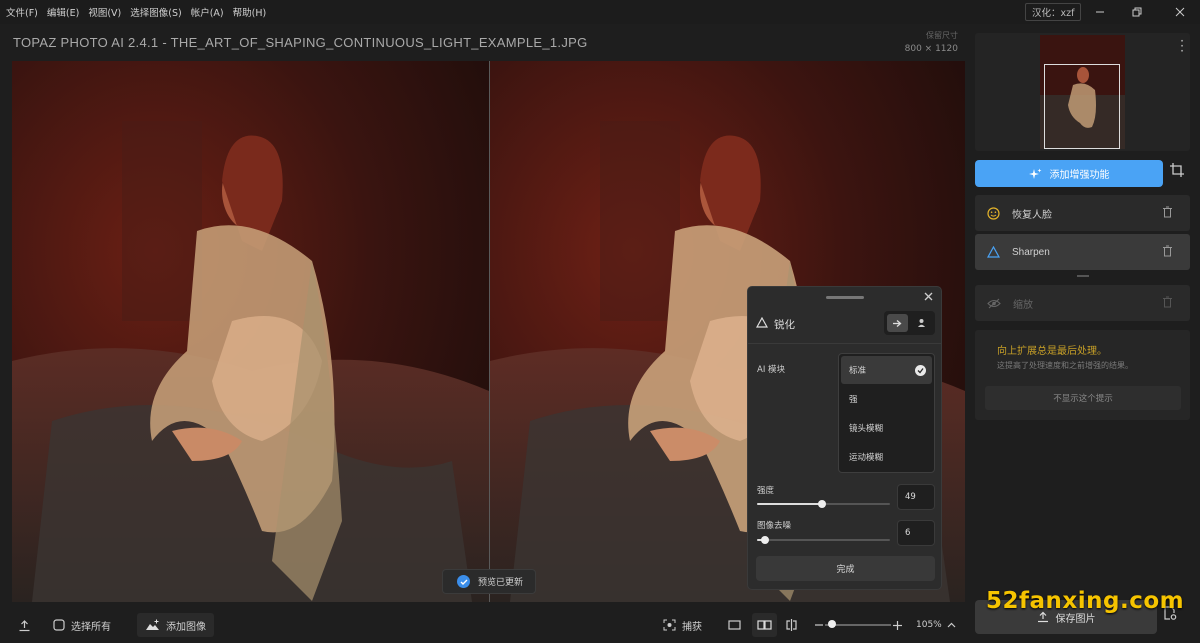 The height and width of the screenshot is (643, 1200). What do you see at coordinates (1052, 351) in the screenshot?
I see `tip-title: 向上扩展总是最后处理。` at bounding box center [1052, 351].